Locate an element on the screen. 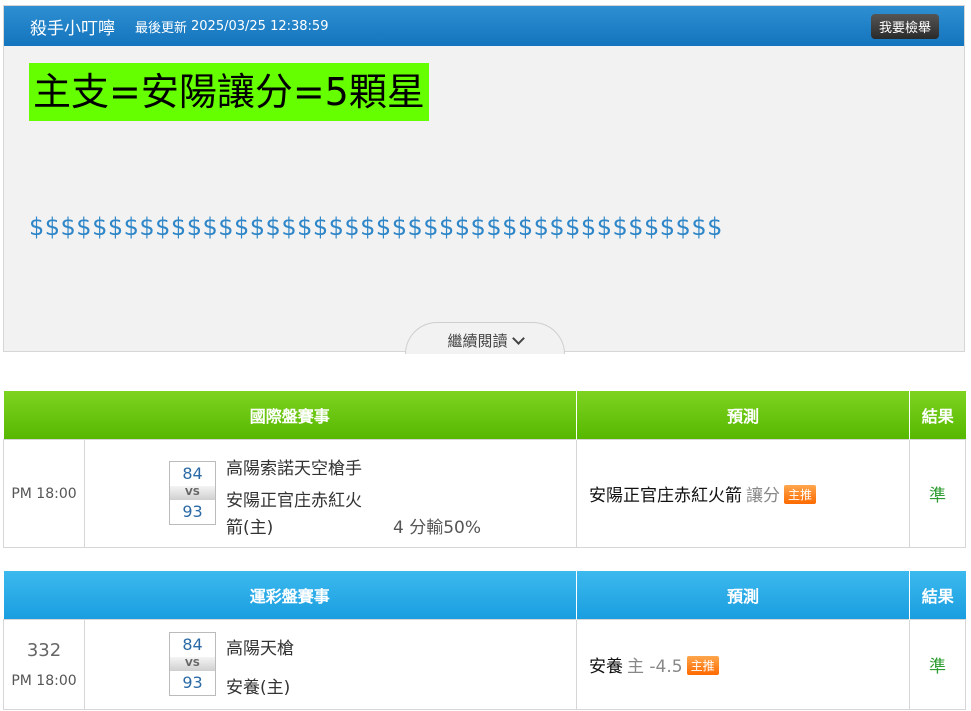 The image size is (971, 711). team-away: 高陽天槍 is located at coordinates (260, 649).